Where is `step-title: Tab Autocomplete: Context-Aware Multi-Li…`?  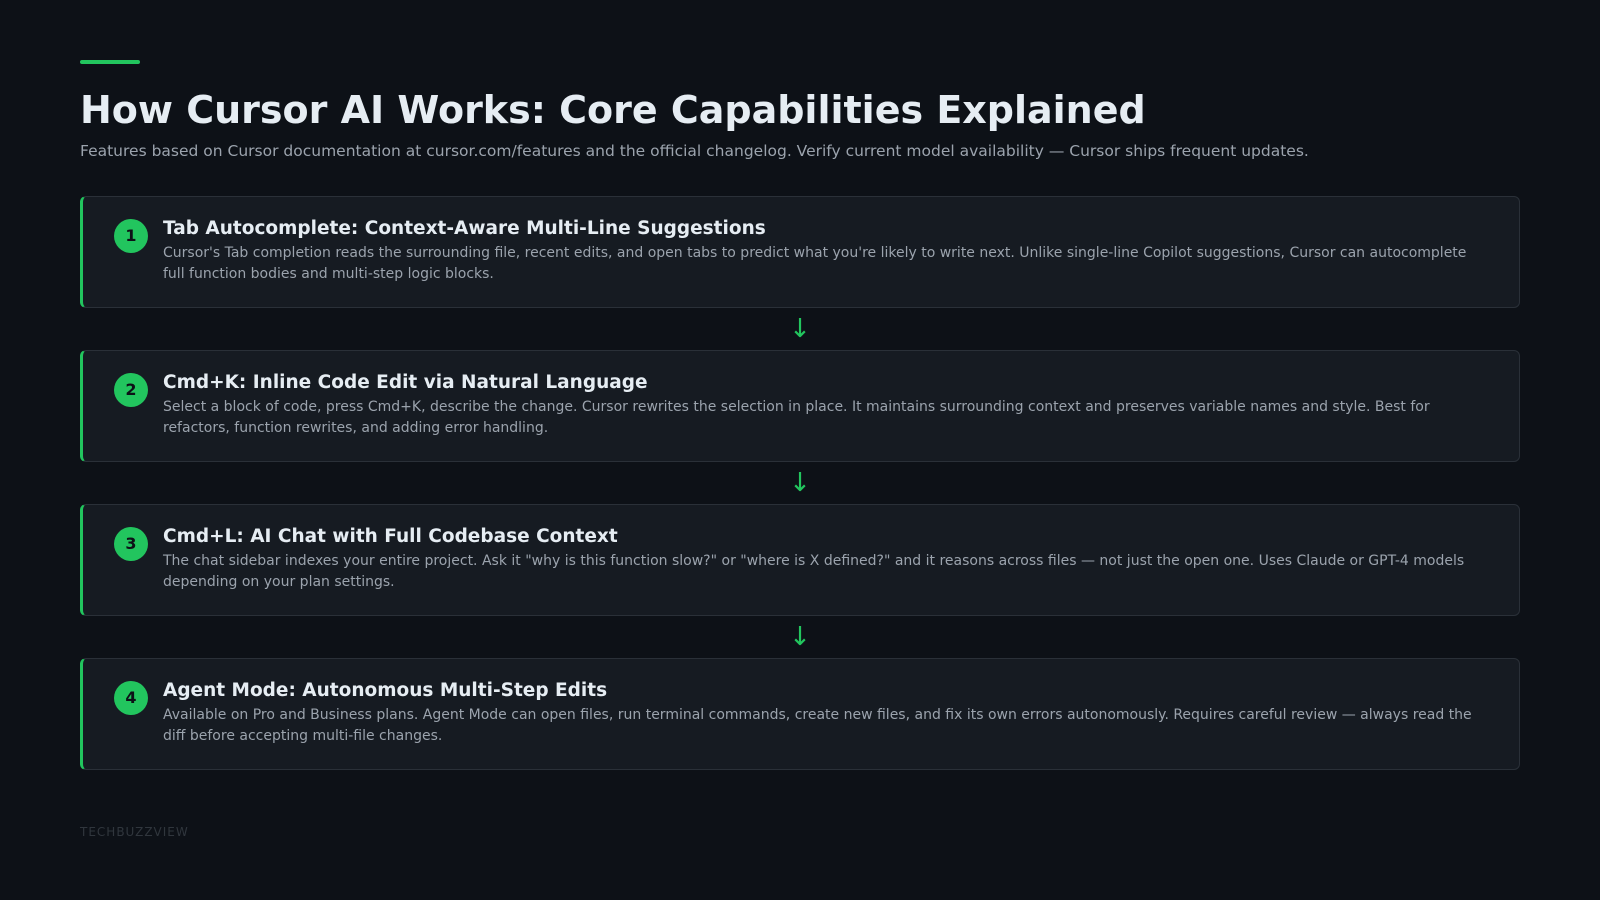
step-title: Tab Autocomplete: Context-Aware Multi-Li… is located at coordinates (464, 228).